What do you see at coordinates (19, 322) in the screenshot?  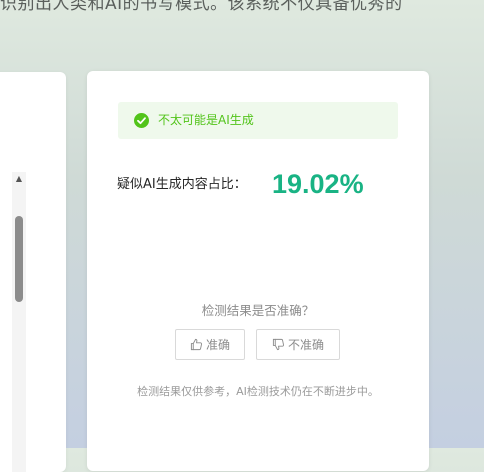 I see `scrollbar: ▲` at bounding box center [19, 322].